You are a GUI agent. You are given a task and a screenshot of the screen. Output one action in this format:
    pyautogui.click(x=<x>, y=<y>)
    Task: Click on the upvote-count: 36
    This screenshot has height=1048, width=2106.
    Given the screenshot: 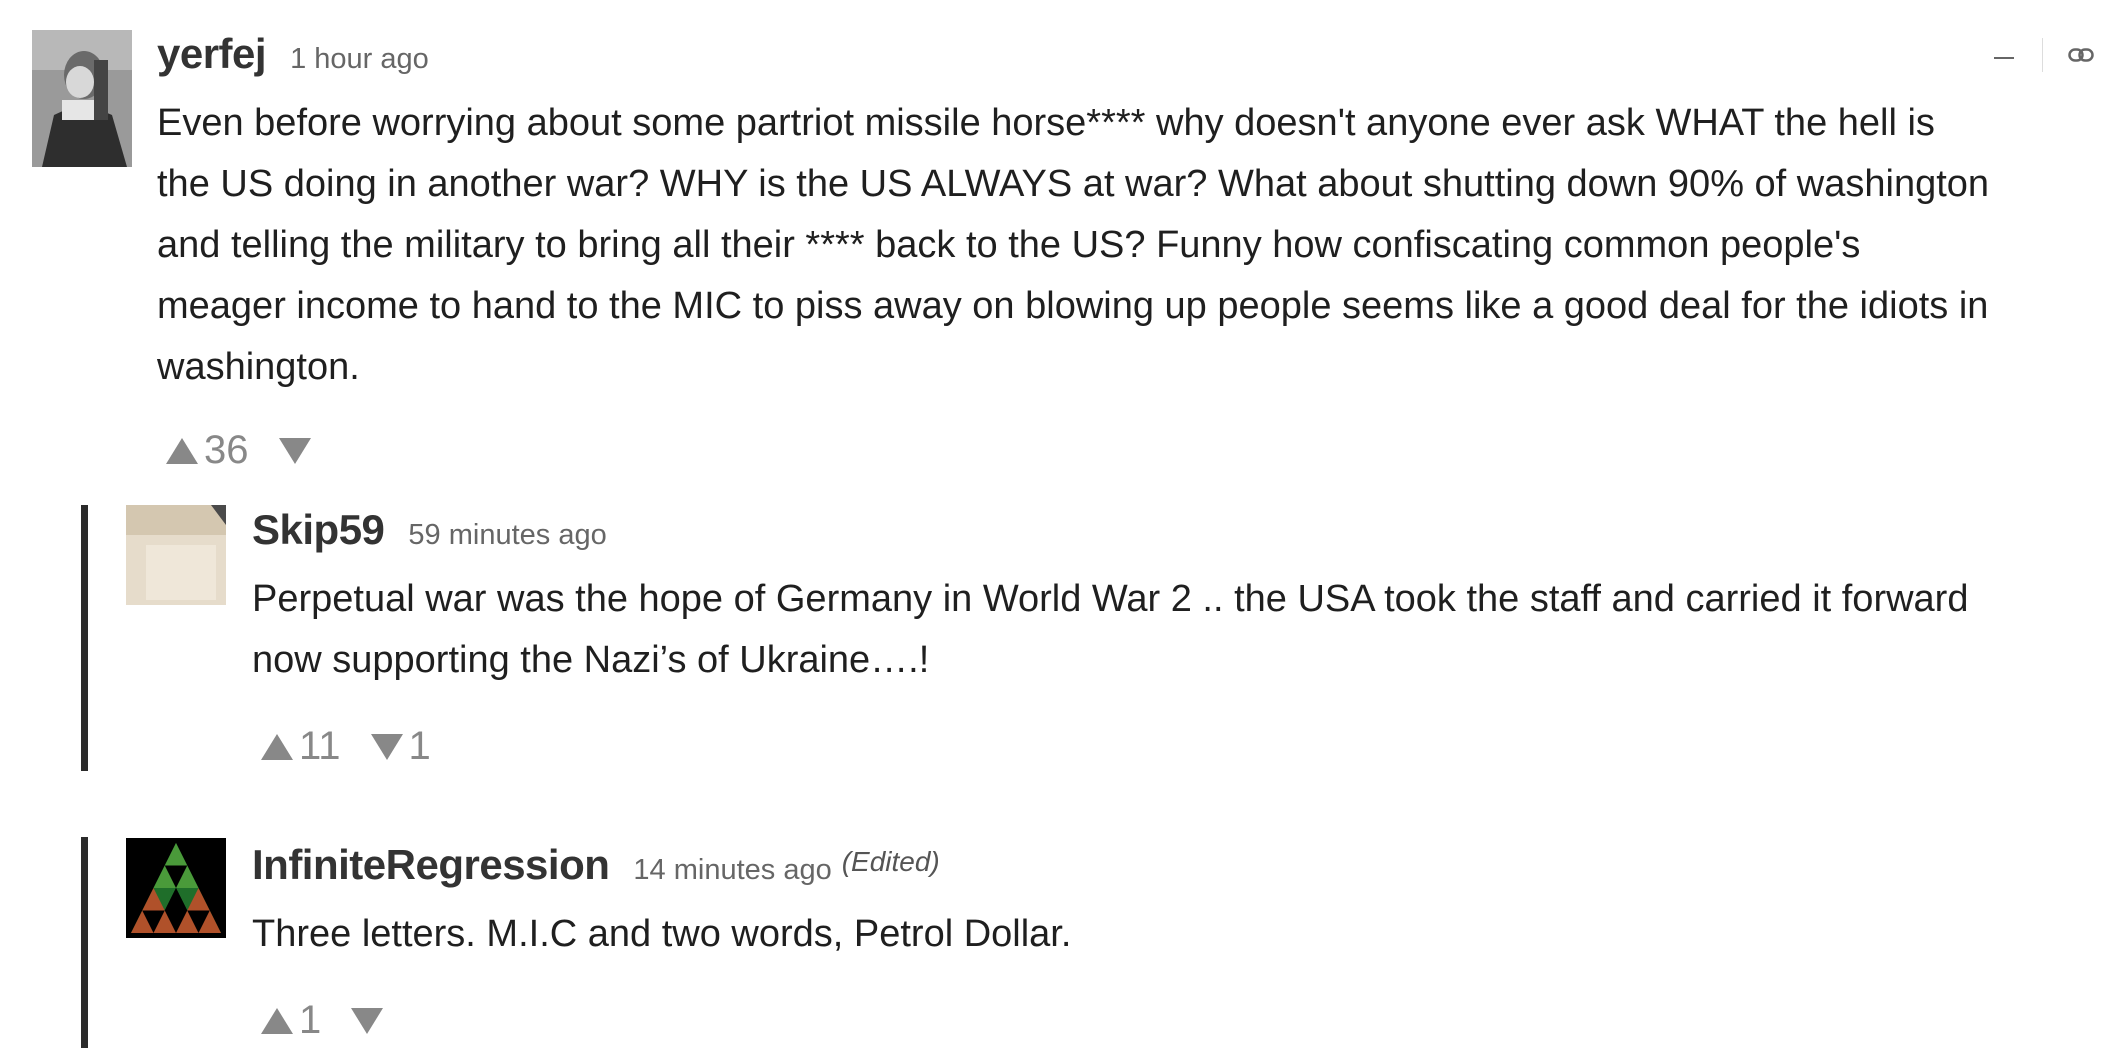 What is the action you would take?
    pyautogui.click(x=226, y=450)
    